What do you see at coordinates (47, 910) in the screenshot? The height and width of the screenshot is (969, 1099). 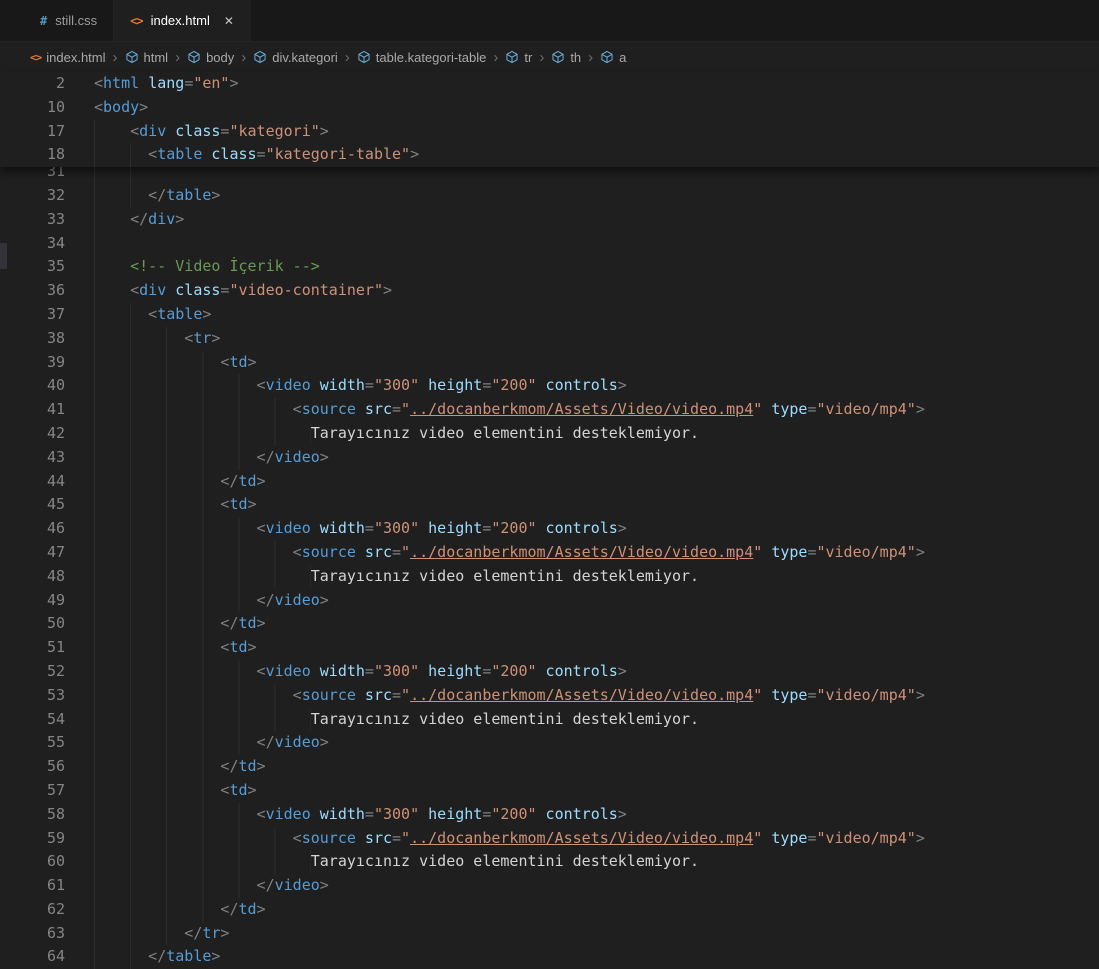 I see `line-number: 62` at bounding box center [47, 910].